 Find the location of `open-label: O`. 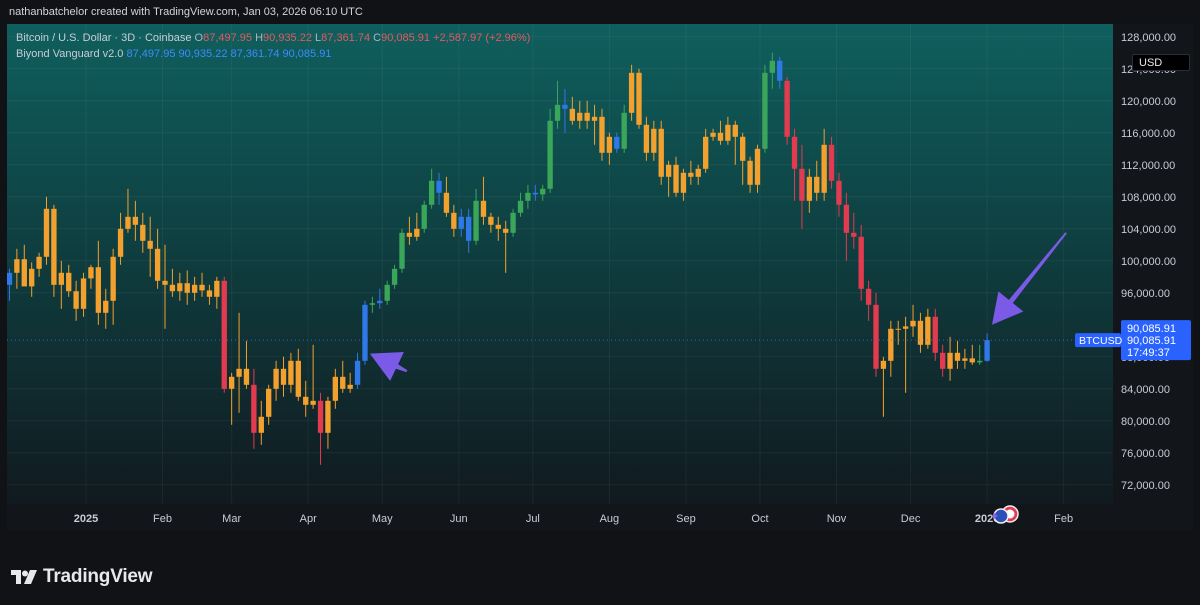

open-label: O is located at coordinates (199, 38).